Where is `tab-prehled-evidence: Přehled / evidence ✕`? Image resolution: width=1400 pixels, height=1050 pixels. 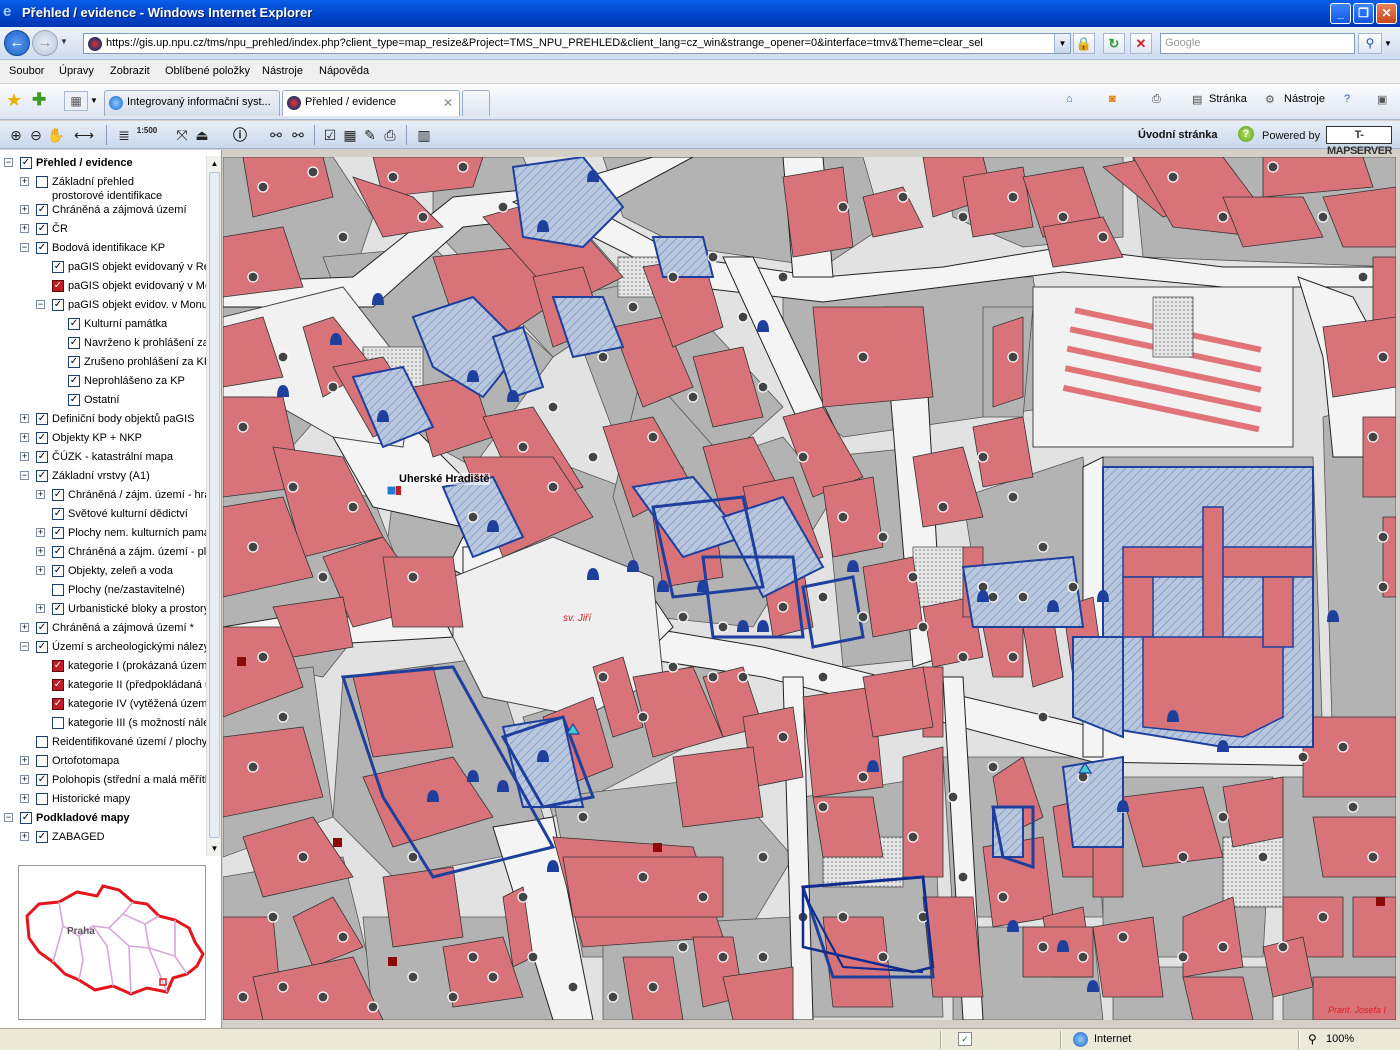 tab-prehled-evidence: Přehled / evidence ✕ is located at coordinates (371, 103).